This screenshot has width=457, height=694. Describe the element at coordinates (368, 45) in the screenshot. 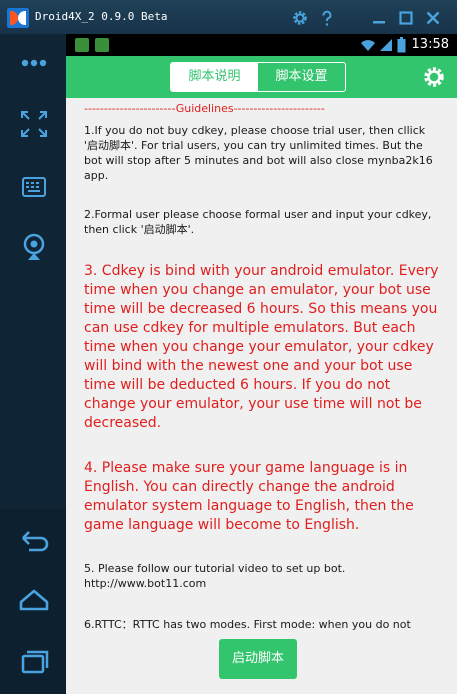

I see `wifi-icon` at that location.